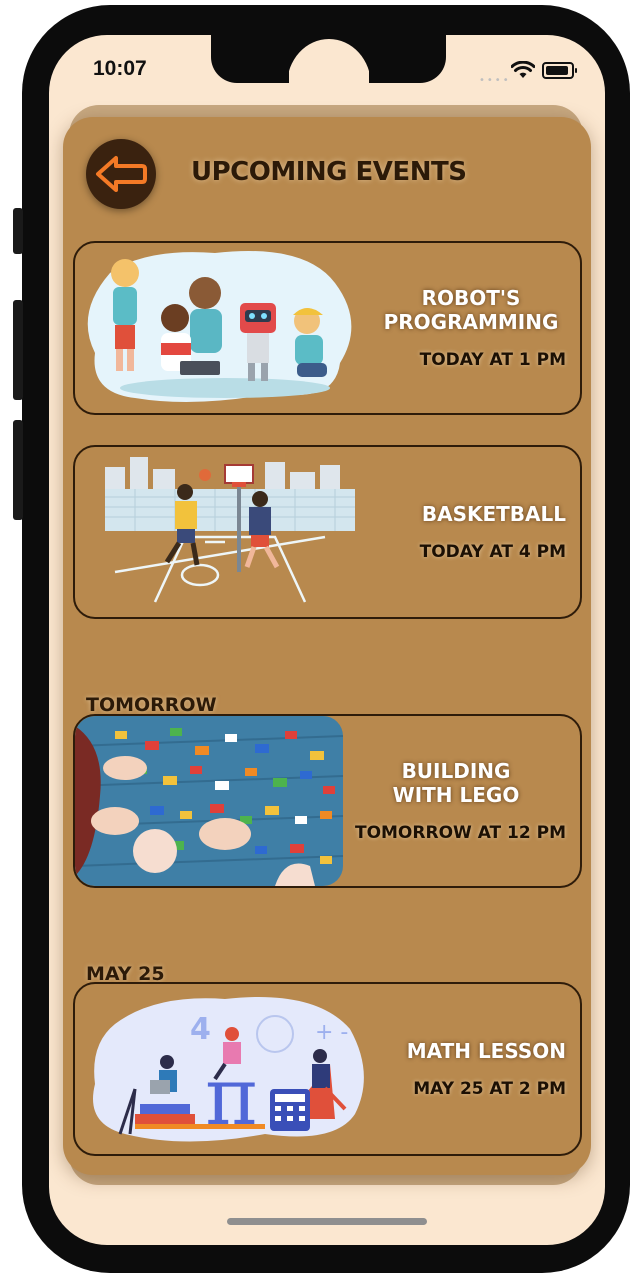 The width and height of the screenshot is (639, 1280). What do you see at coordinates (471, 310) in the screenshot?
I see `event-title: ROBOT'S PROGRAMMING` at bounding box center [471, 310].